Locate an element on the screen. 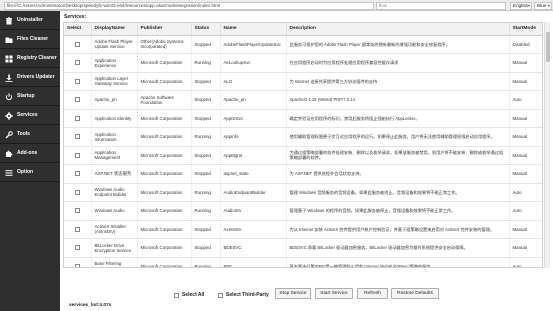  cell-description: Apache/2.4.18 (Win64) PHP/7.0.14 is located at coordinates (398, 100).